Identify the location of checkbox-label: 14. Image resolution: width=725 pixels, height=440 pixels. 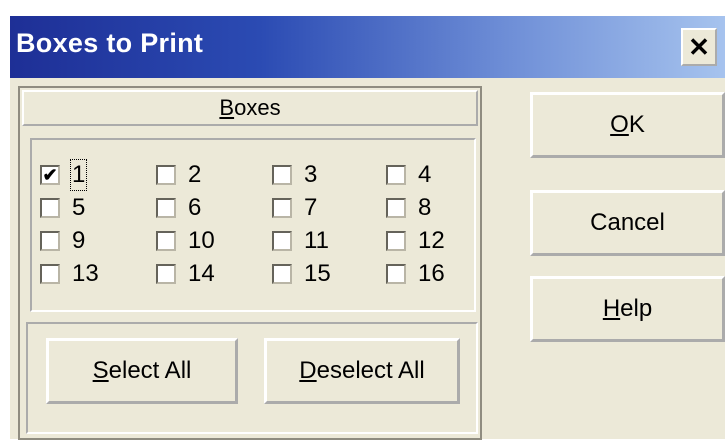
(201, 273).